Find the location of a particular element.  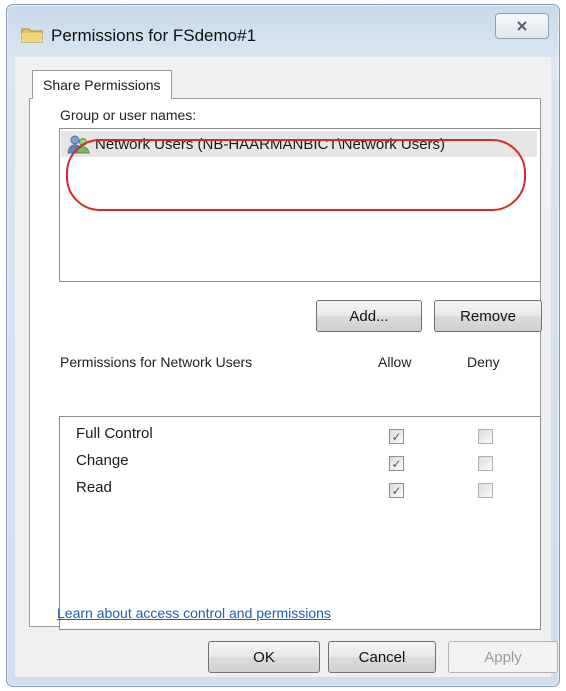

group-list-label: Group or user names: is located at coordinates (128, 115).